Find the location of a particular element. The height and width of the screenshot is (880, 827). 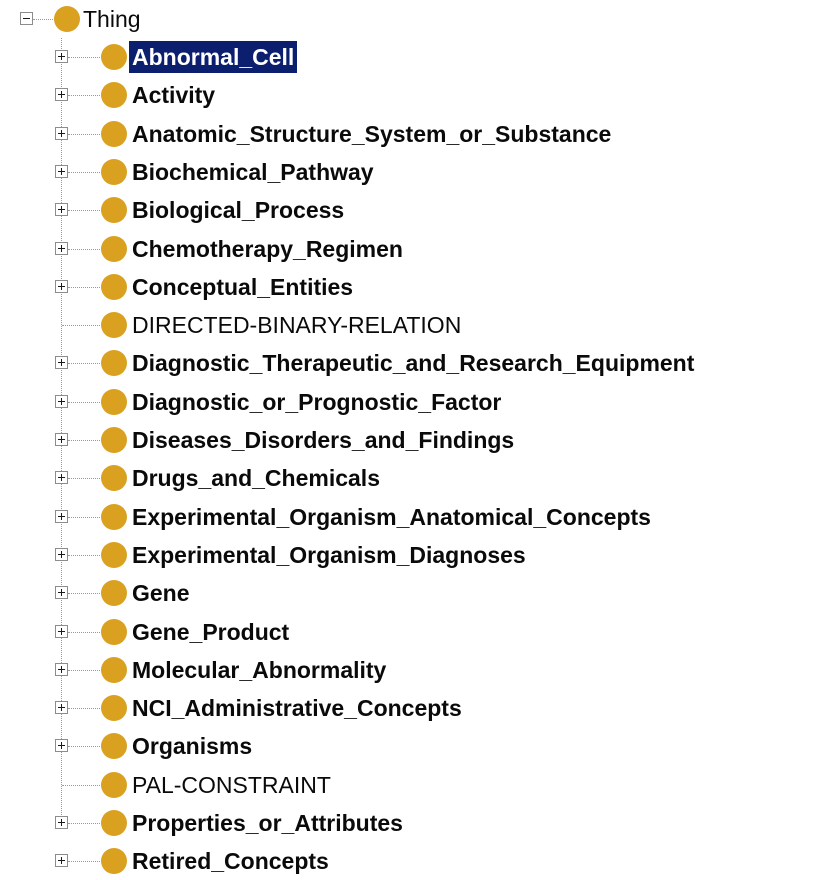

tree-node: Molecular_Abnormality is located at coordinates (413, 670).